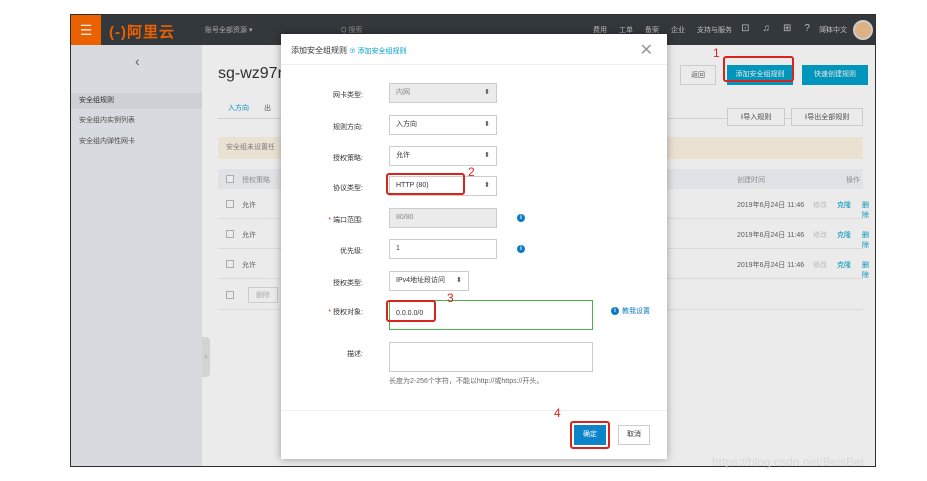  What do you see at coordinates (348, 283) in the screenshot?
I see `auth-type-label: 授权类型:` at bounding box center [348, 283].